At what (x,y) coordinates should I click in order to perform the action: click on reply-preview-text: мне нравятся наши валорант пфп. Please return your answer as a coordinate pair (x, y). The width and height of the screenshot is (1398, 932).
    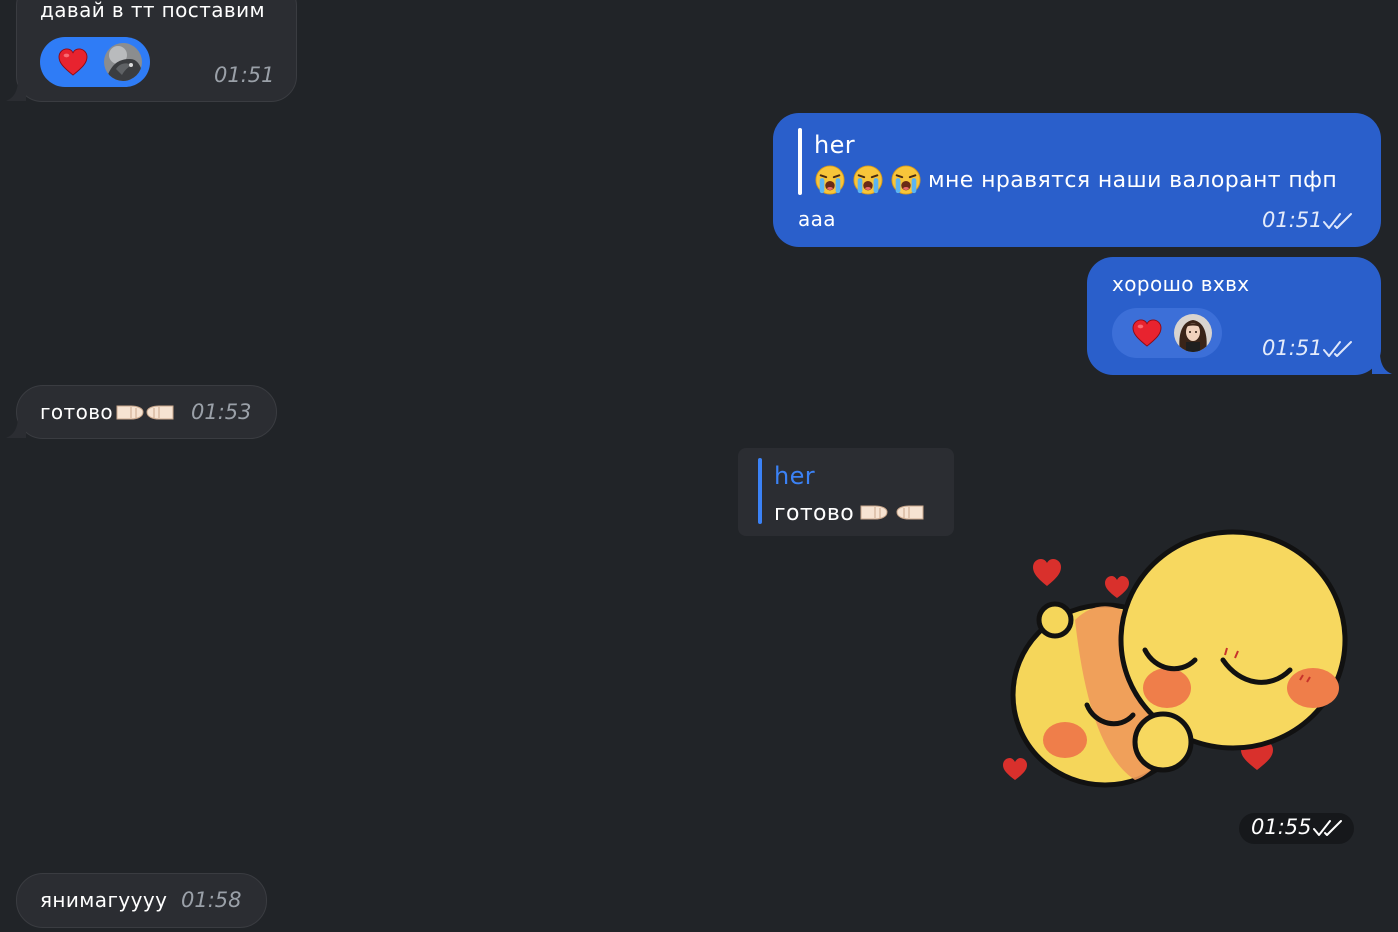
    Looking at the image, I should click on (1133, 180).